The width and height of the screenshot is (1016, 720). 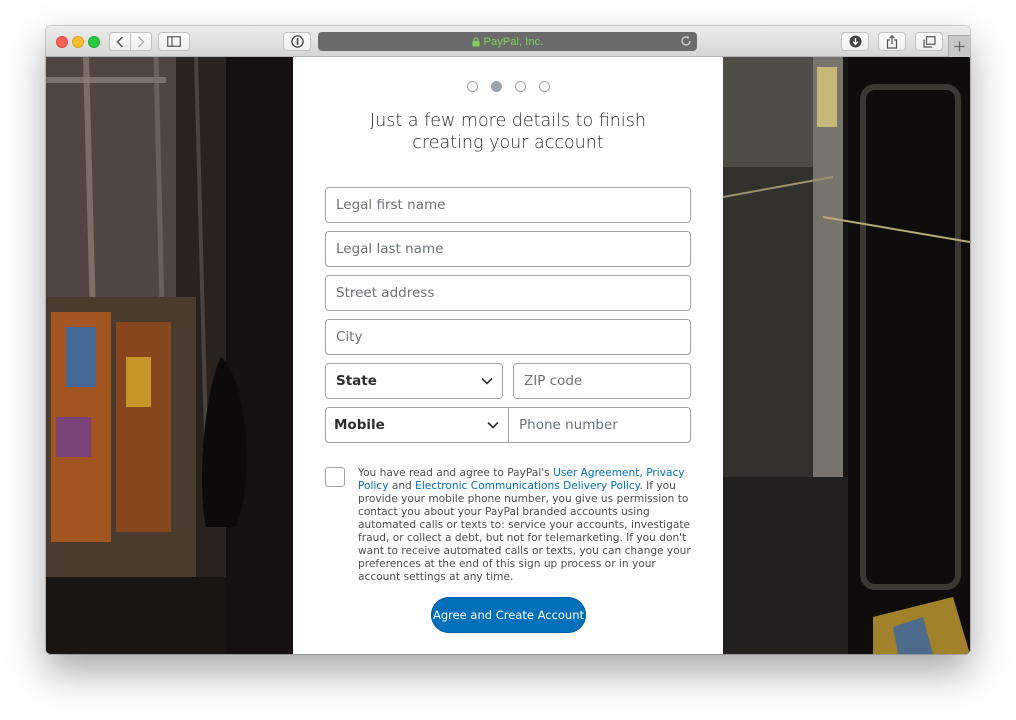 I want to click on tabs-icon, so click(x=929, y=41).